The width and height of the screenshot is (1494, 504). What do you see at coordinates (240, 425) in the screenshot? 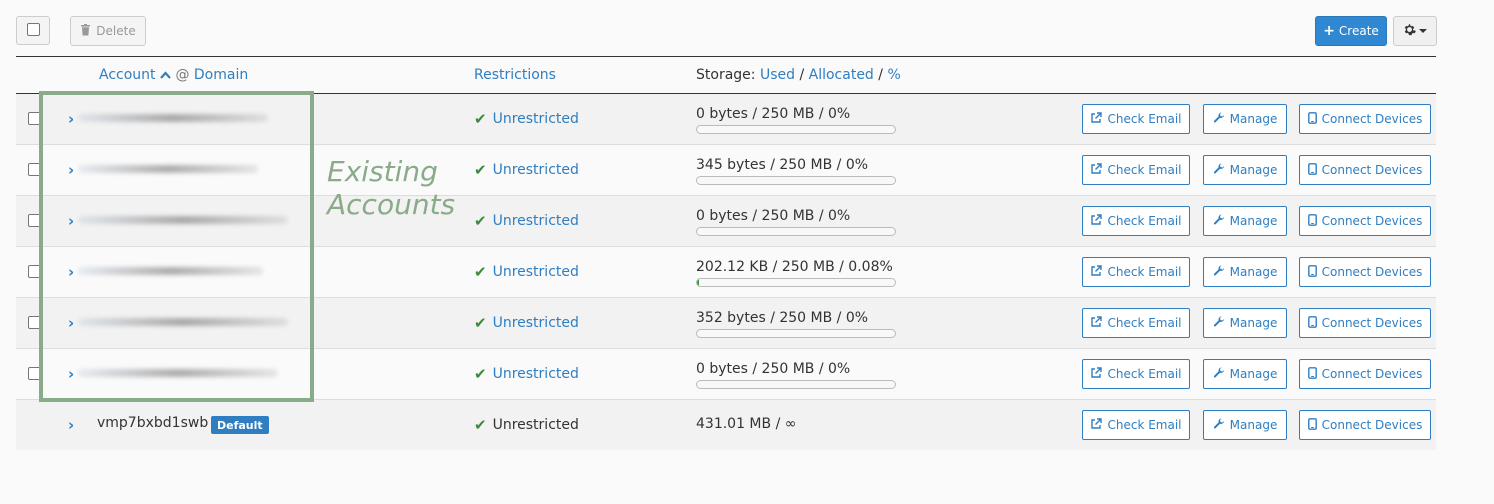
I see `default-badge: Default` at bounding box center [240, 425].